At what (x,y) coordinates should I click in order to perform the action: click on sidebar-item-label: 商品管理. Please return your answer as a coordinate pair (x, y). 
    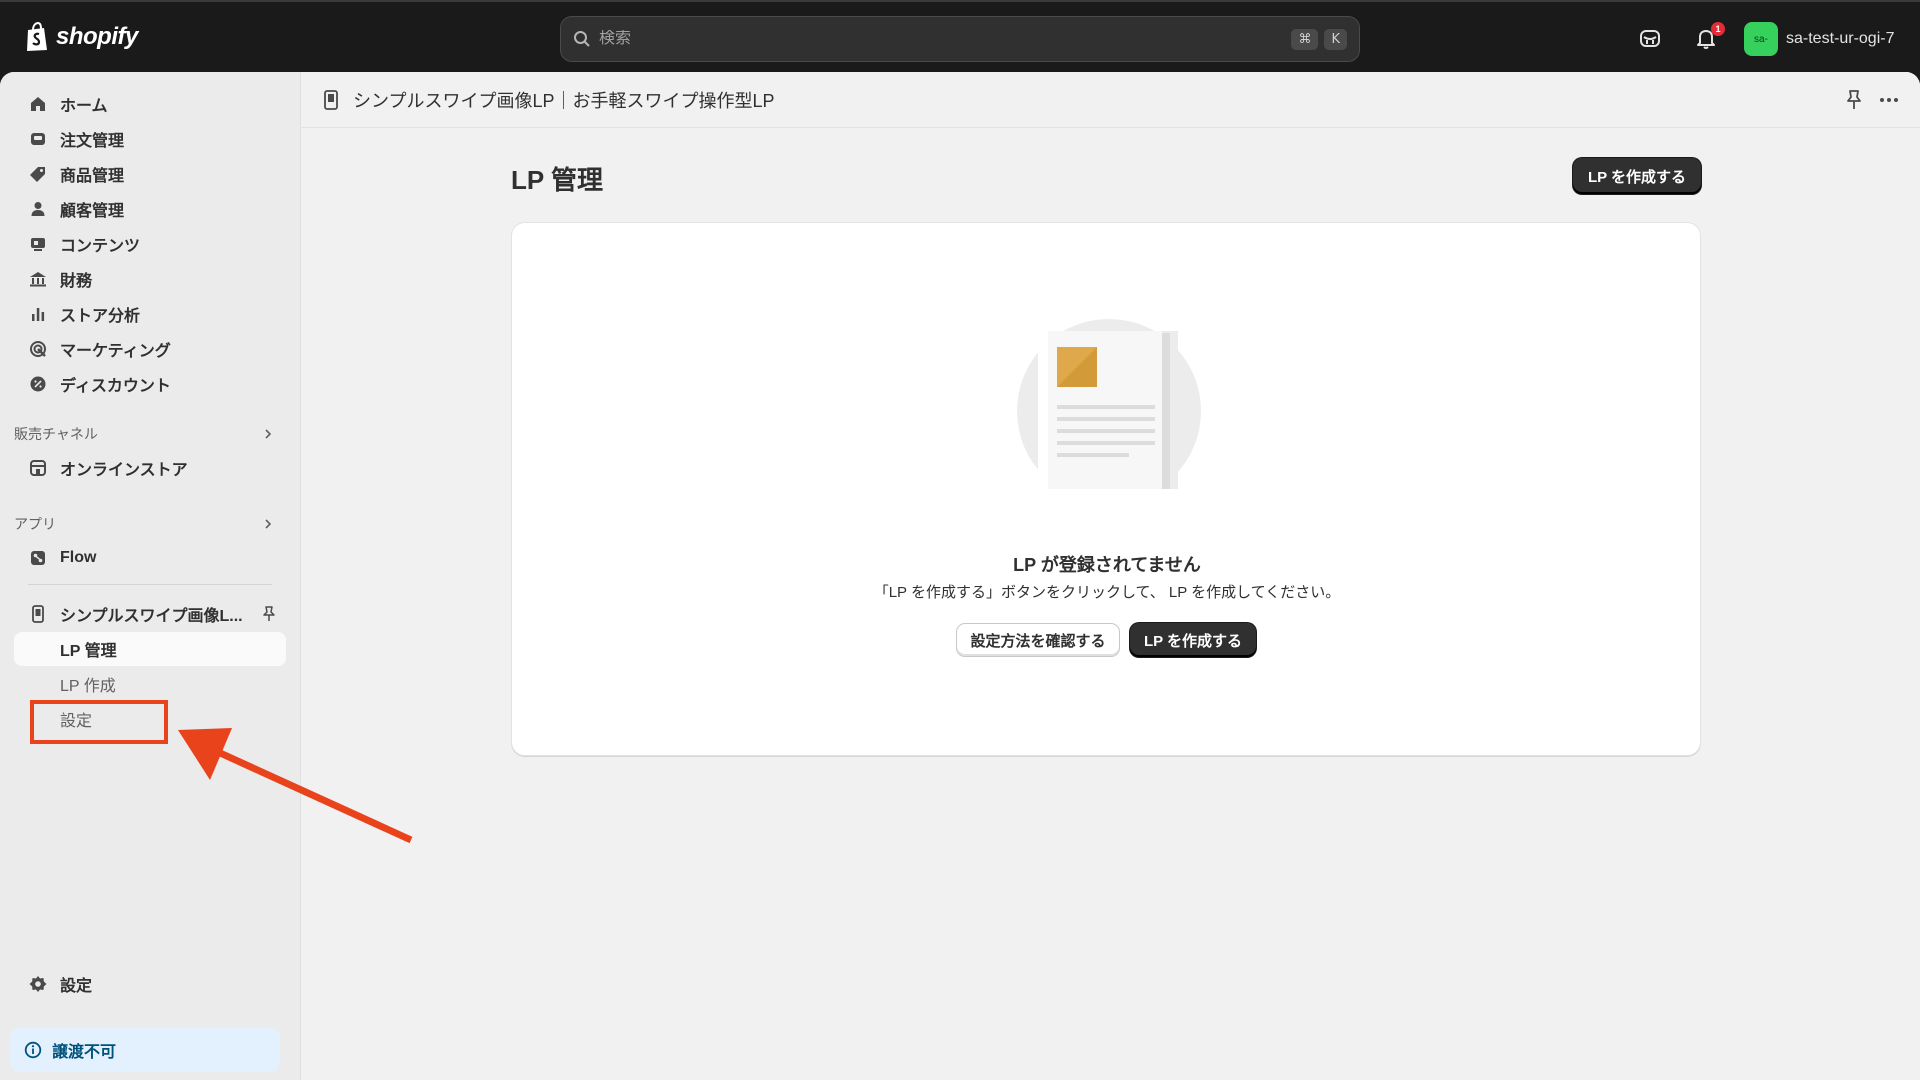
    Looking at the image, I should click on (92, 176).